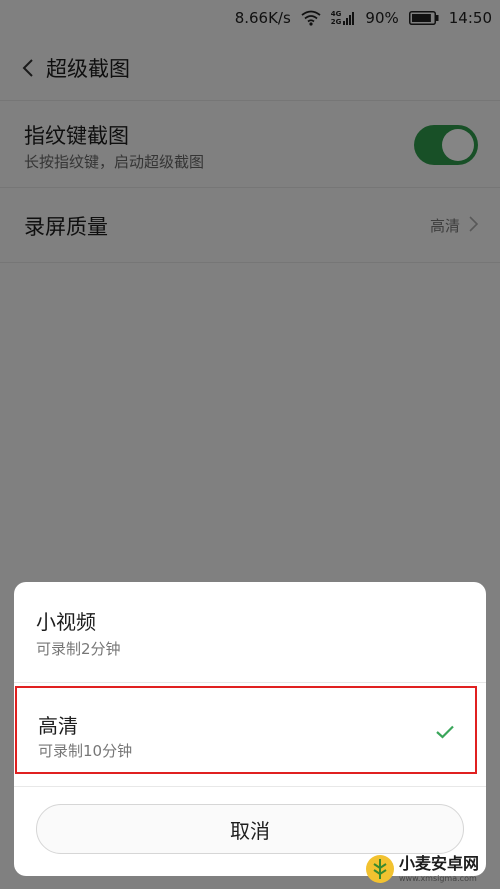 The width and height of the screenshot is (500, 889). Describe the element at coordinates (380, 869) in the screenshot. I see `watermark-logo-icon` at that location.